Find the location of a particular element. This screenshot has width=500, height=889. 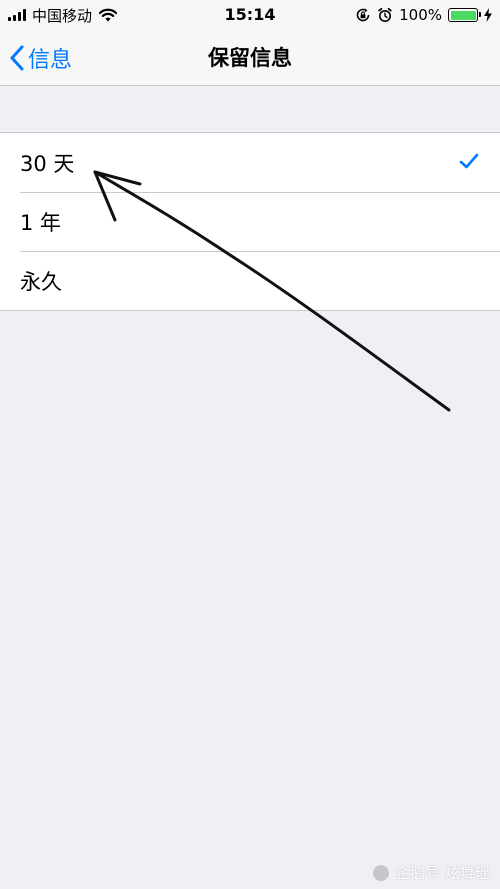

option-label: 1 年 is located at coordinates (41, 222).